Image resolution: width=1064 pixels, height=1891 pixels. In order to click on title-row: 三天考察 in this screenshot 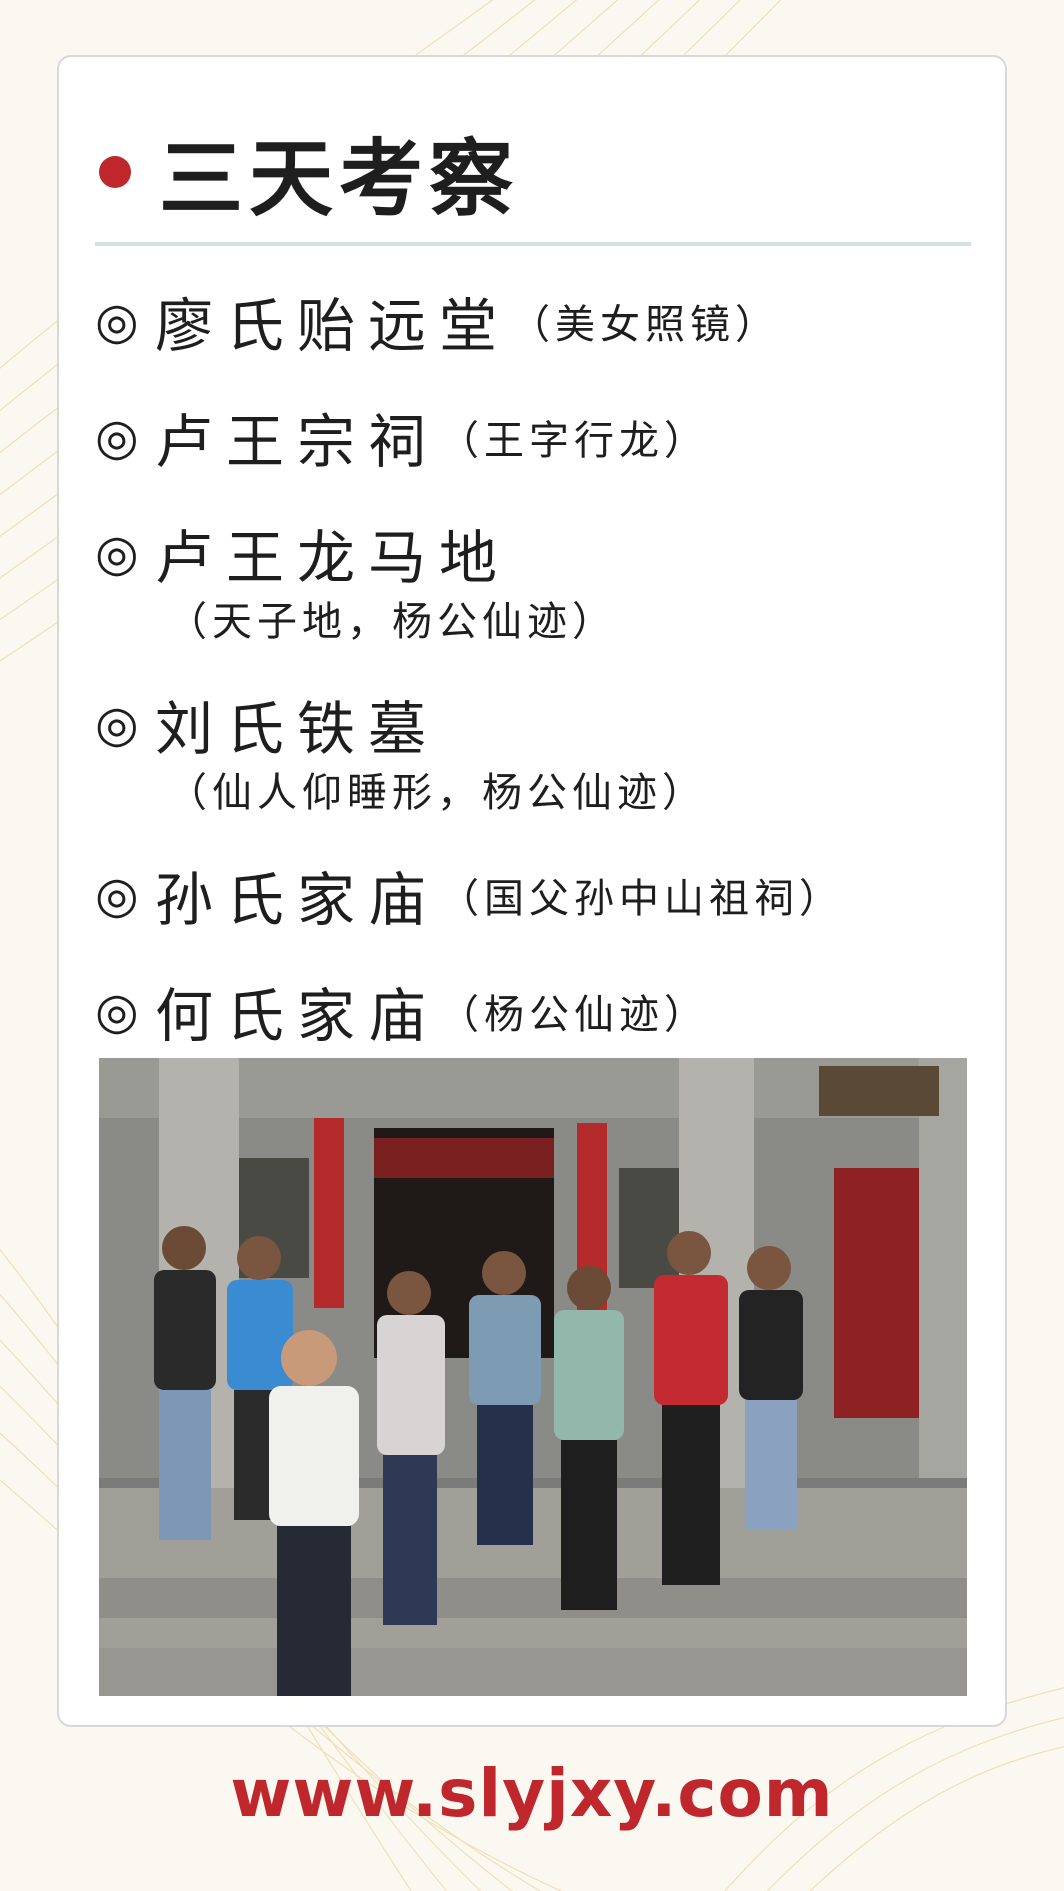, I will do `click(309, 172)`.